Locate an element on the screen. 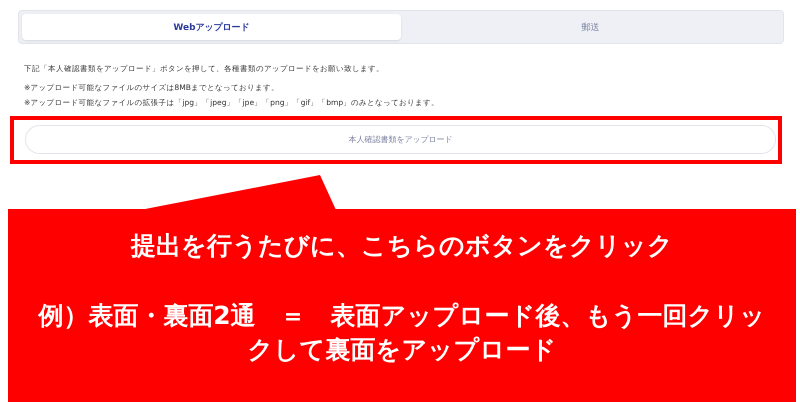 The height and width of the screenshot is (402, 800). callout-text: 提出を行うたびに、こちらのボタンをクリック is located at coordinates (402, 246).